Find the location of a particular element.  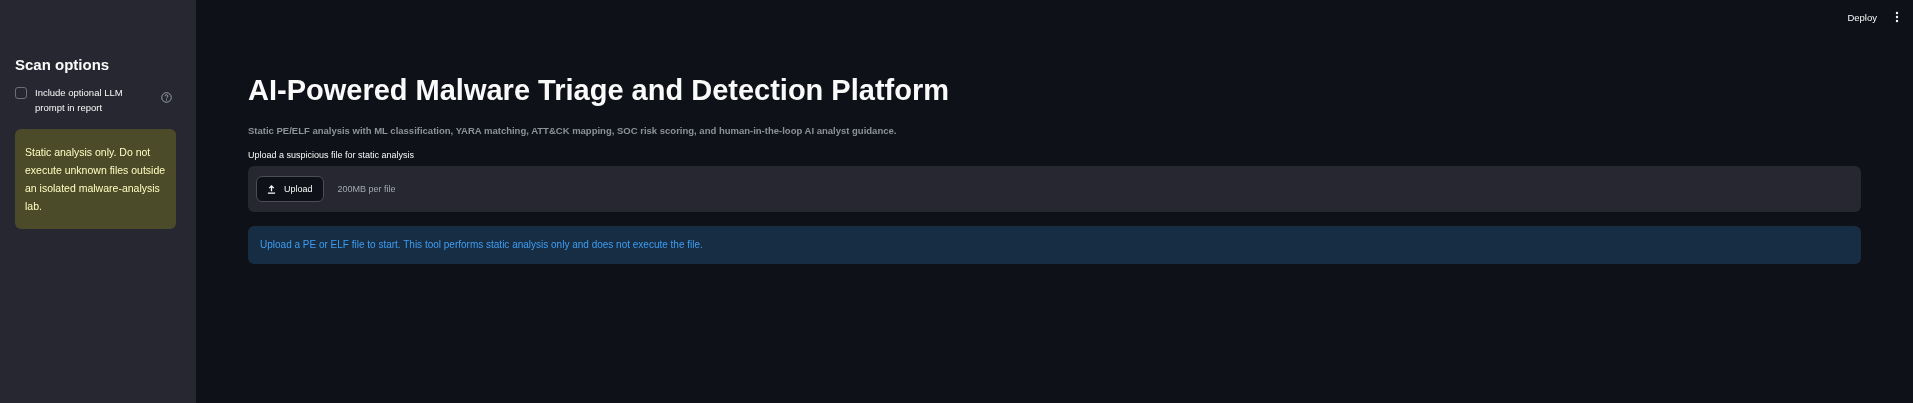

help-icon is located at coordinates (166, 97).